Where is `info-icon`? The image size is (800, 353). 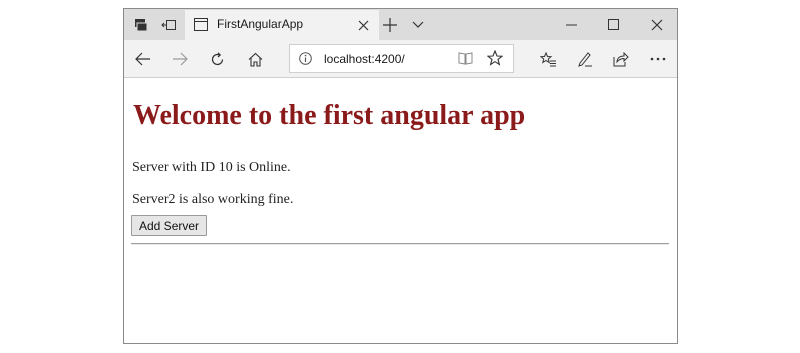
info-icon is located at coordinates (305, 58).